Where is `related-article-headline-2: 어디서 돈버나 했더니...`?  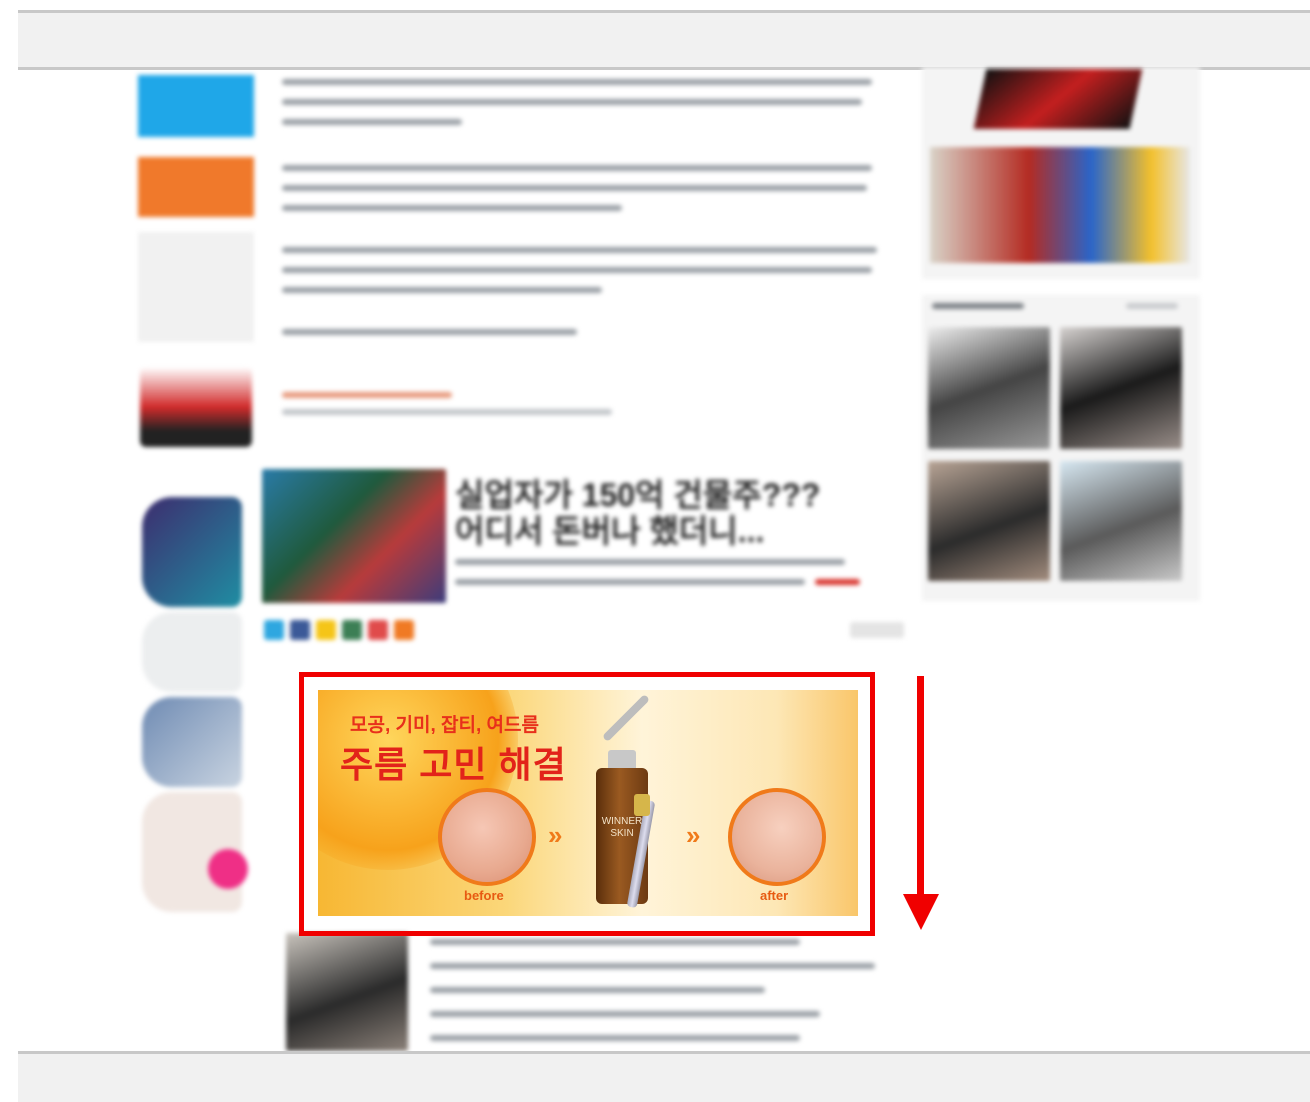
related-article-headline-2: 어디서 돈버나 했더니... is located at coordinates (609, 531).